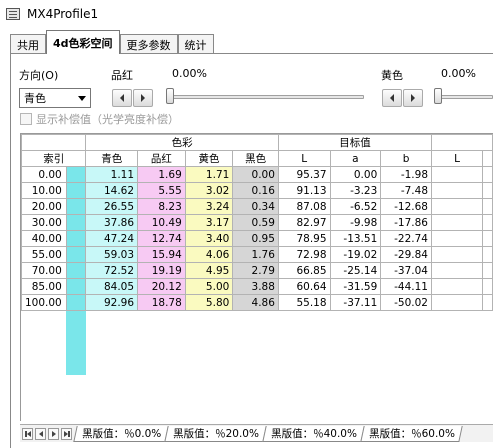  What do you see at coordinates (44, 206) in the screenshot?
I see `cell-index: 20.00` at bounding box center [44, 206].